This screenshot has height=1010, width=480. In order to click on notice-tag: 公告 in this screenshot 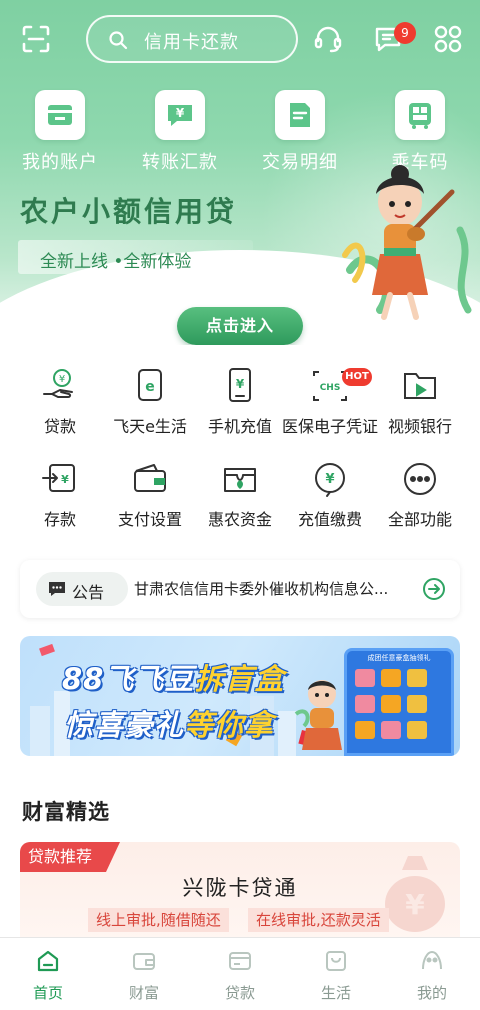, I will do `click(82, 589)`.